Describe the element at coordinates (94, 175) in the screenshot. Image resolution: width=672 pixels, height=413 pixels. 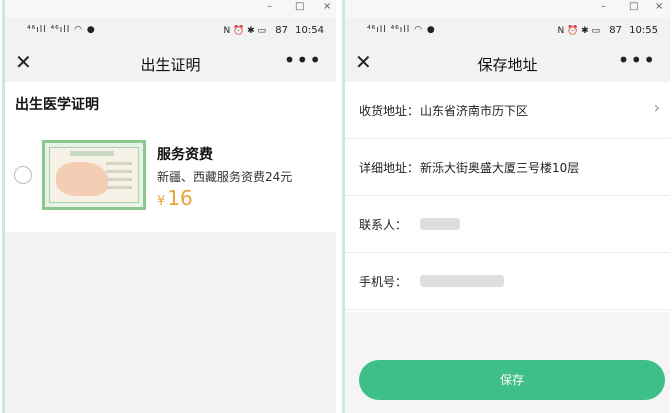
I see `certificate-thumbnail` at that location.